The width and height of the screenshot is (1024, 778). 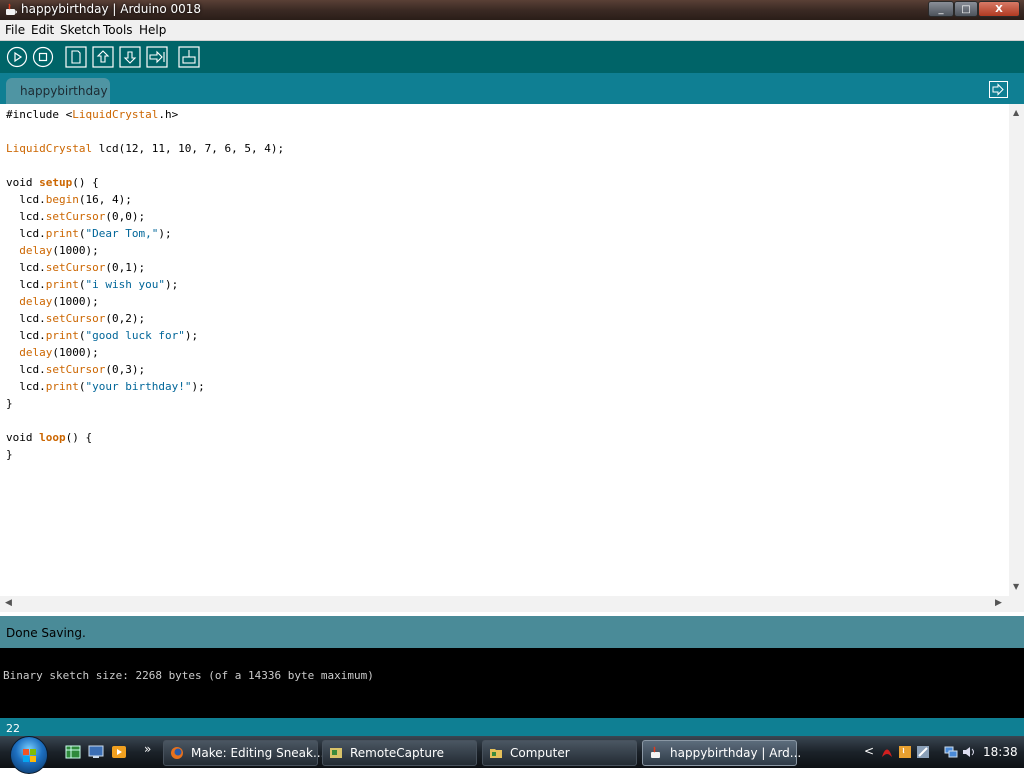 I want to click on java-tray-icon, so click(x=905, y=752).